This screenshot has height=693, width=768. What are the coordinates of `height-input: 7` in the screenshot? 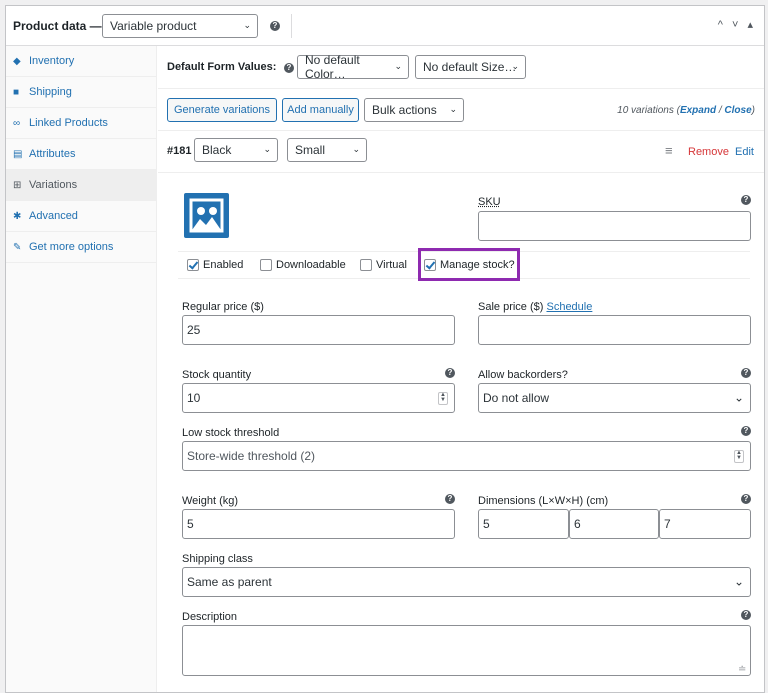 It's located at (705, 524).